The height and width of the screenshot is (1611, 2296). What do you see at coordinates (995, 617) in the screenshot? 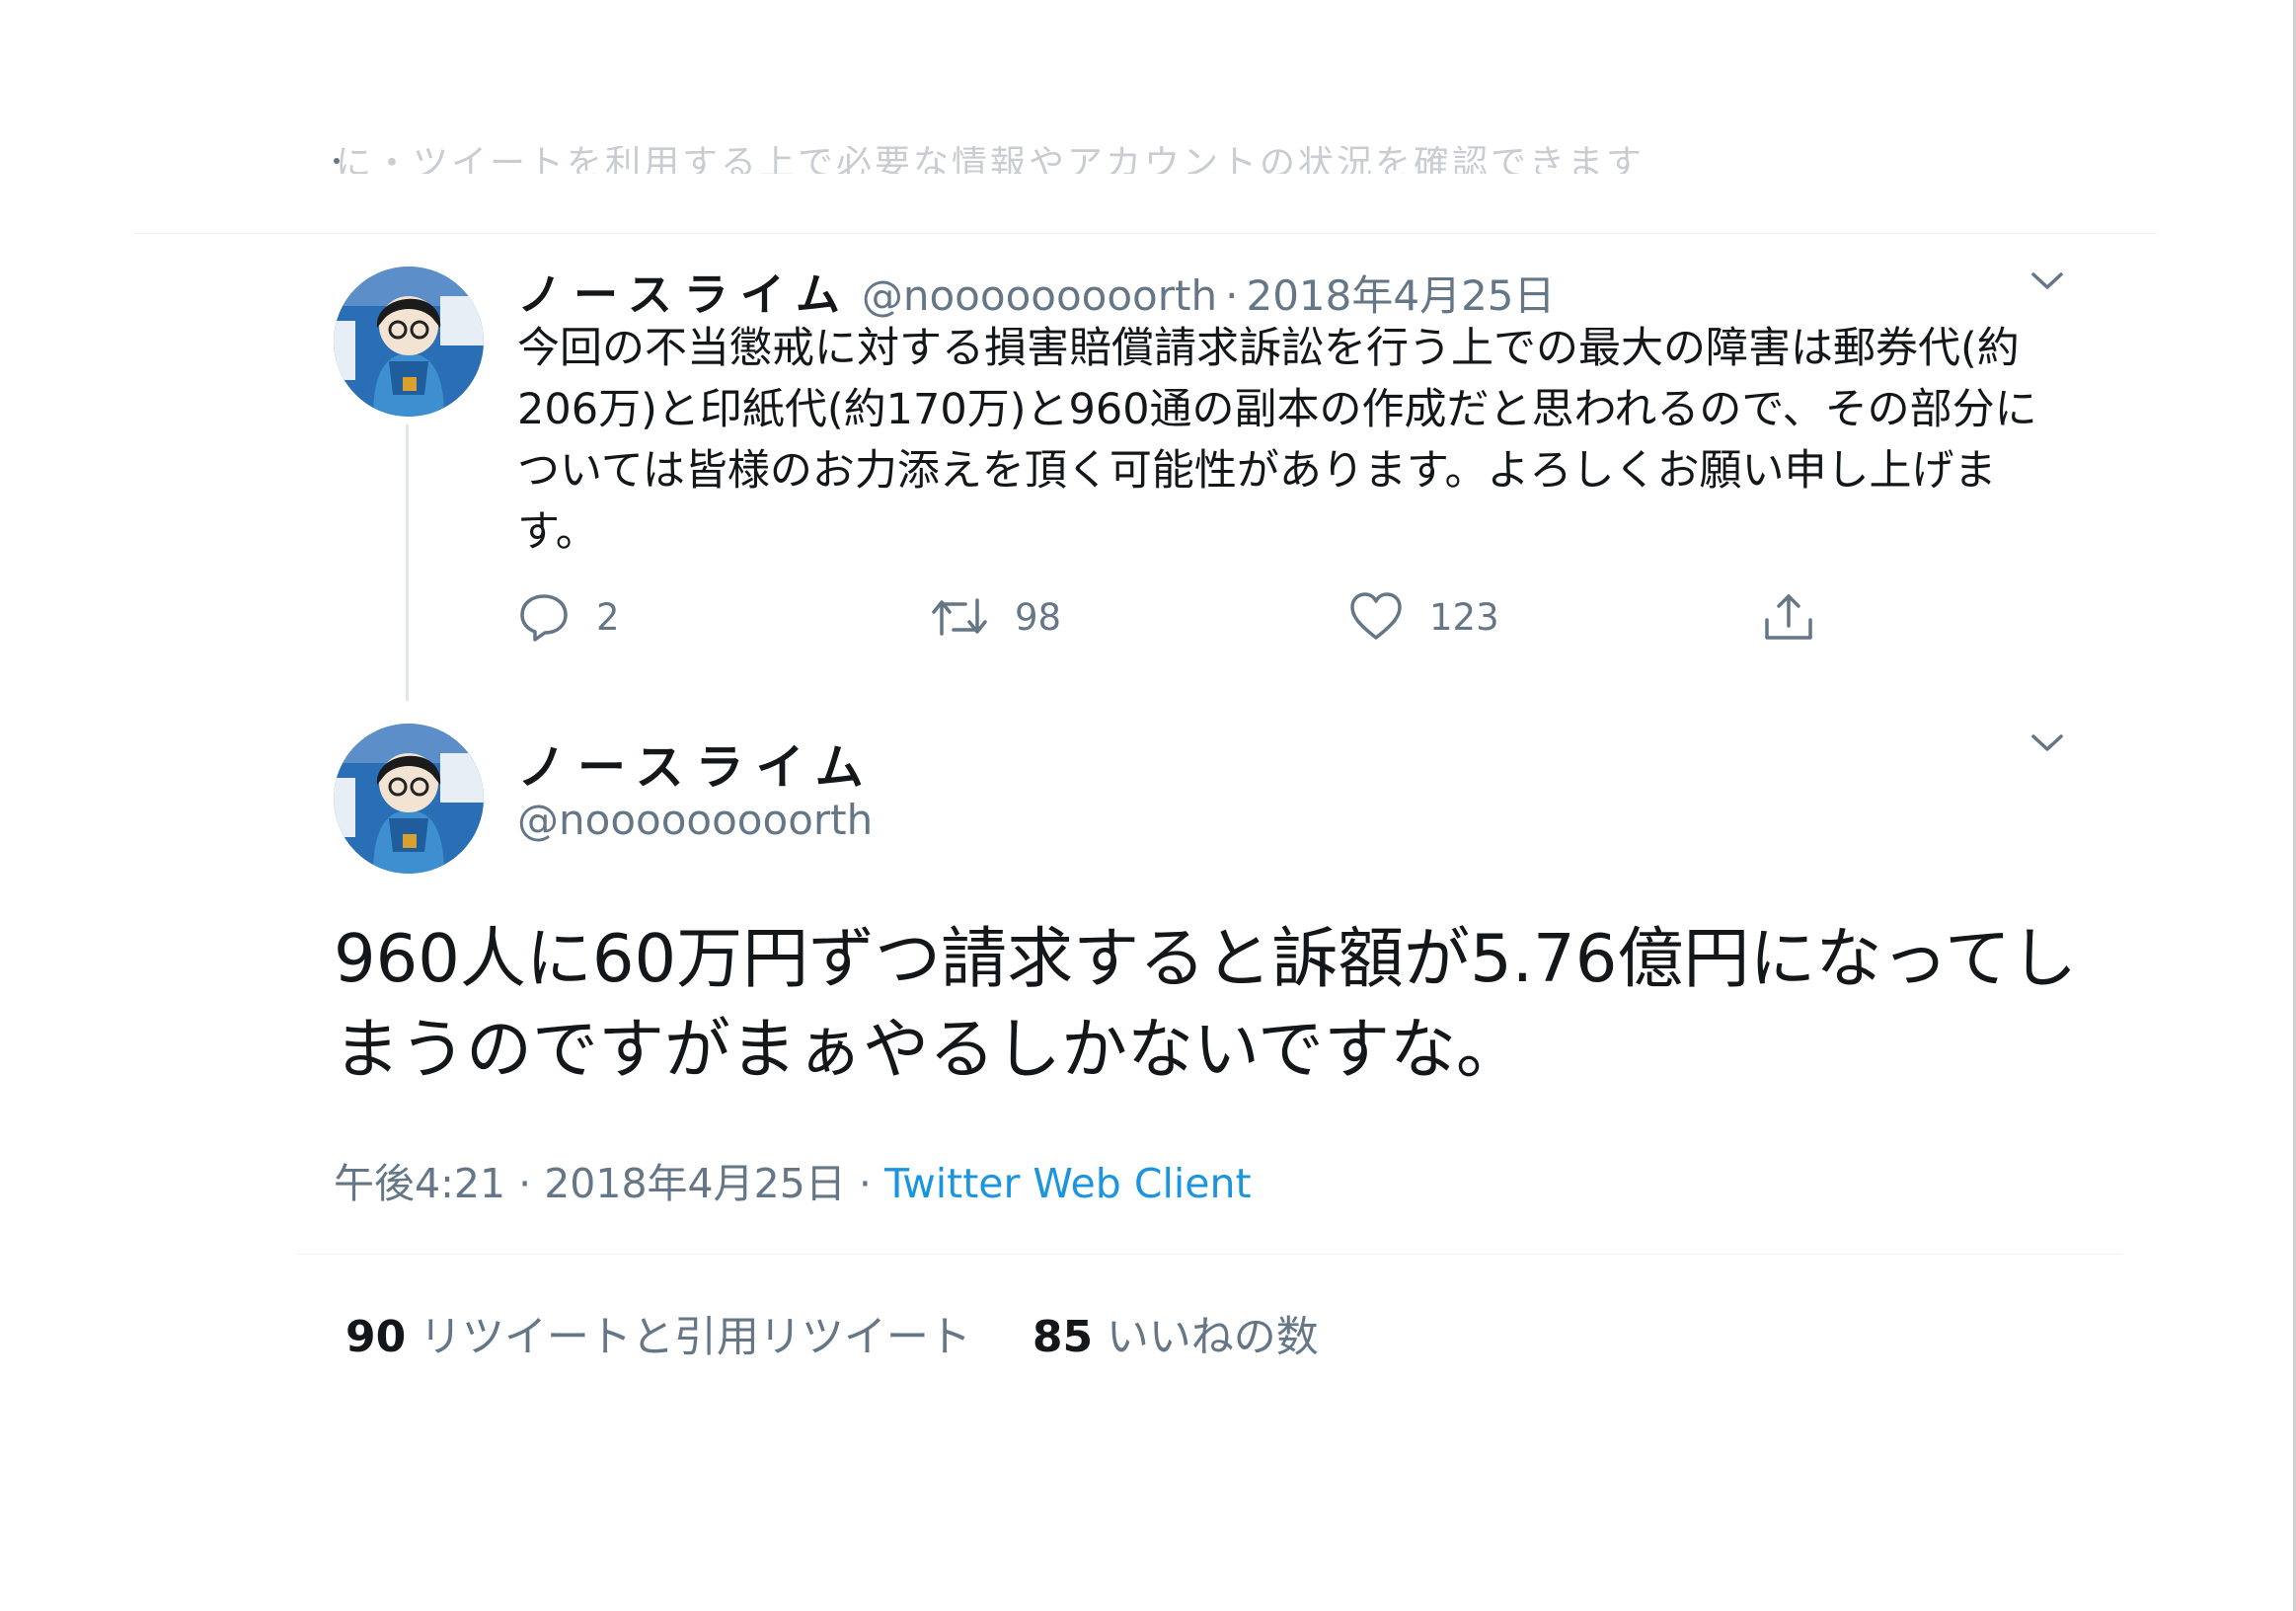
I see `retweet-button: 98` at bounding box center [995, 617].